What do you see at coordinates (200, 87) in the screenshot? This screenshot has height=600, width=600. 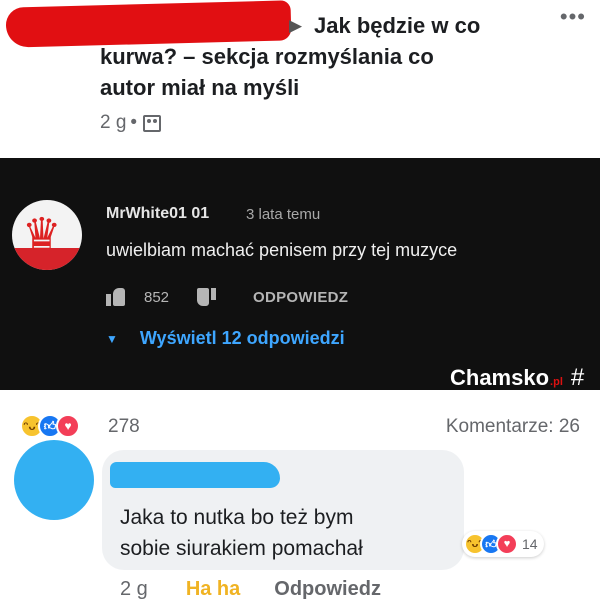 I see `post-title-line-3: autor miał na myśli` at bounding box center [200, 87].